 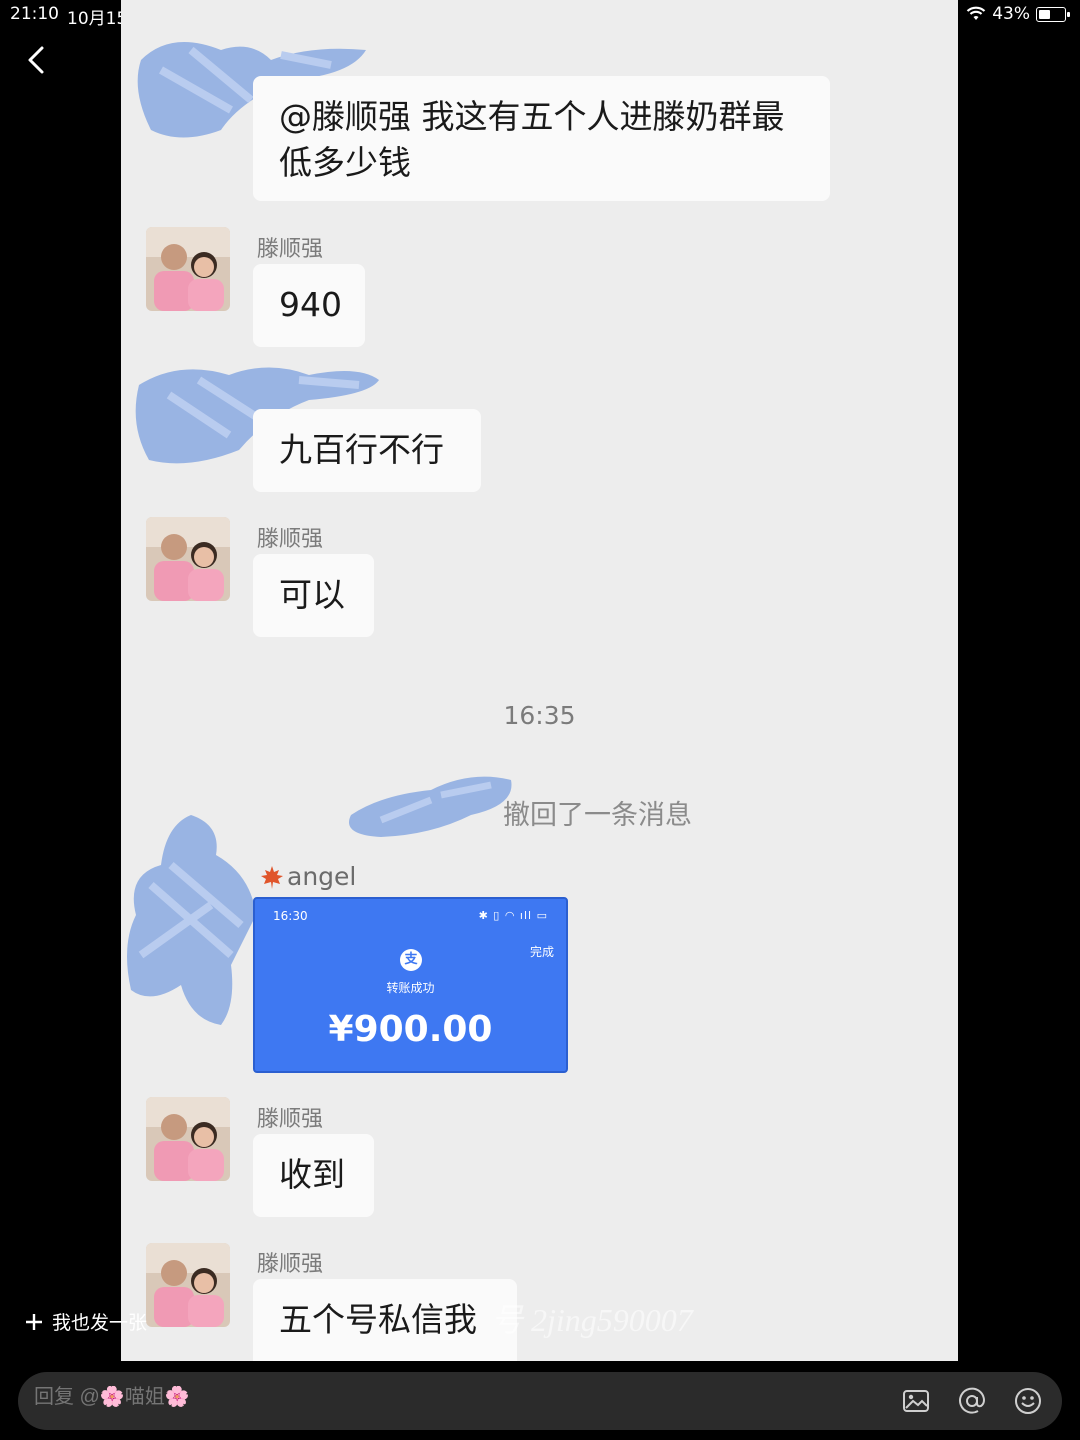 What do you see at coordinates (345, 162) in the screenshot?
I see `message-text-line: 低多少钱` at bounding box center [345, 162].